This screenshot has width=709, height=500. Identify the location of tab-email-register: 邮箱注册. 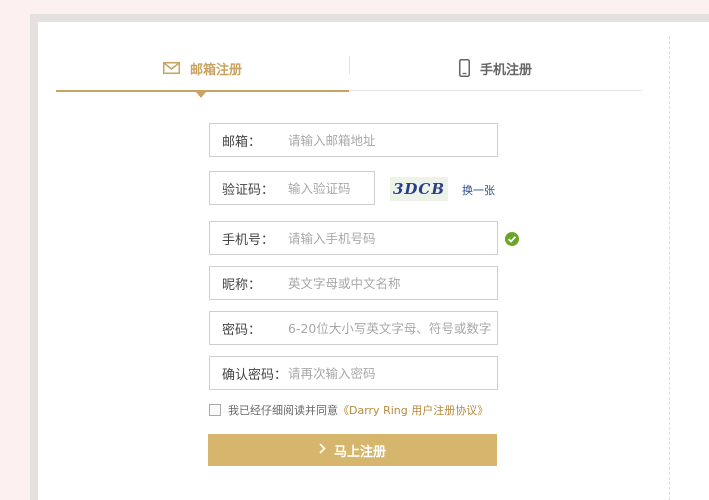
(202, 68).